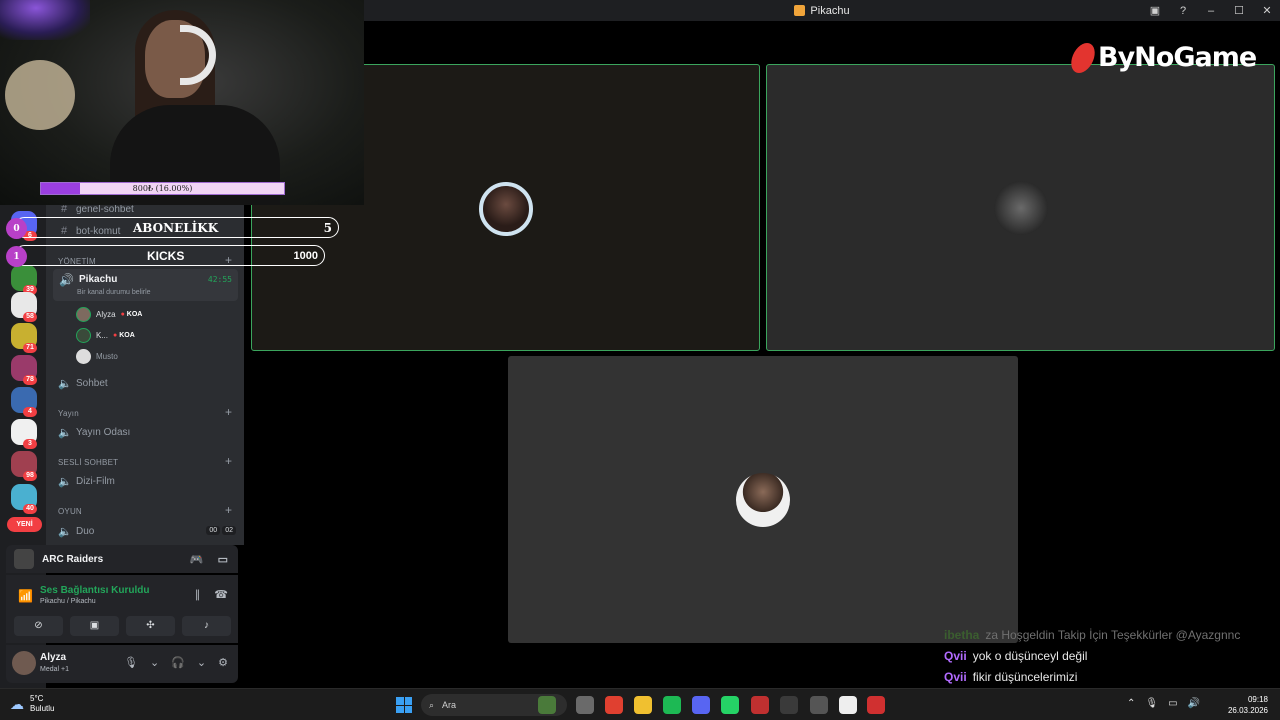 The height and width of the screenshot is (720, 1280). What do you see at coordinates (132, 314) in the screenshot?
I see `role-tag: KOA` at bounding box center [132, 314].